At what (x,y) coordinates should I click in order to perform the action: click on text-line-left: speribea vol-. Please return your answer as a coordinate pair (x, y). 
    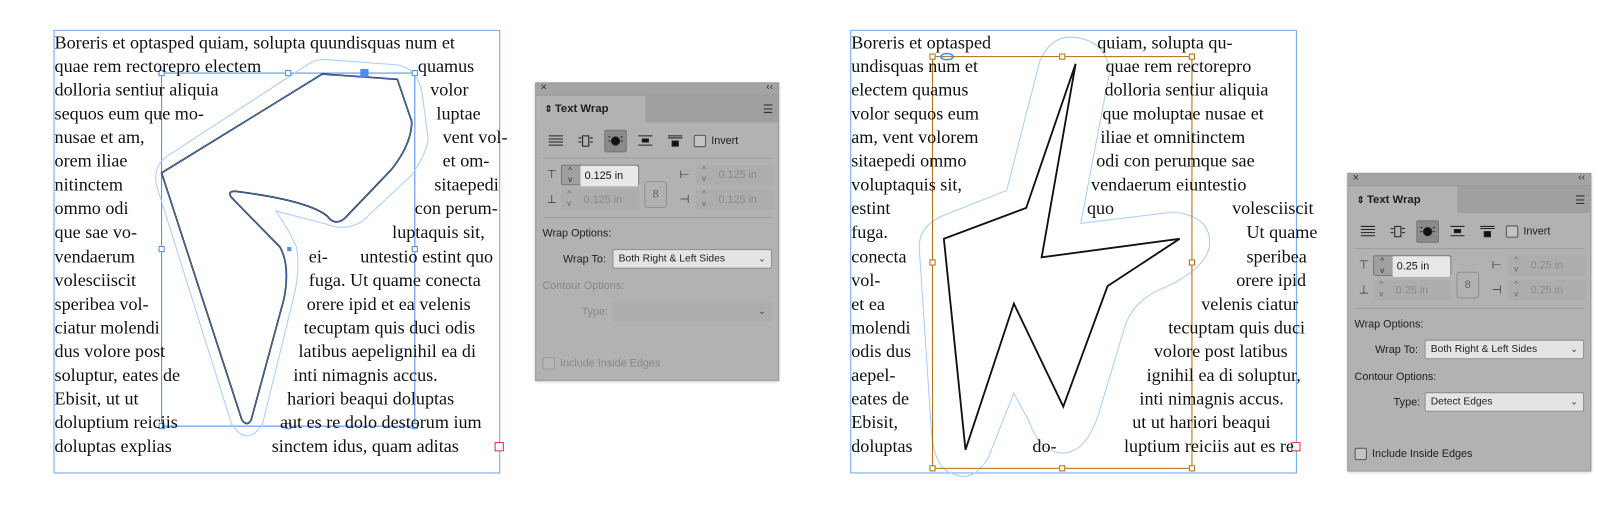
    Looking at the image, I should click on (101, 303).